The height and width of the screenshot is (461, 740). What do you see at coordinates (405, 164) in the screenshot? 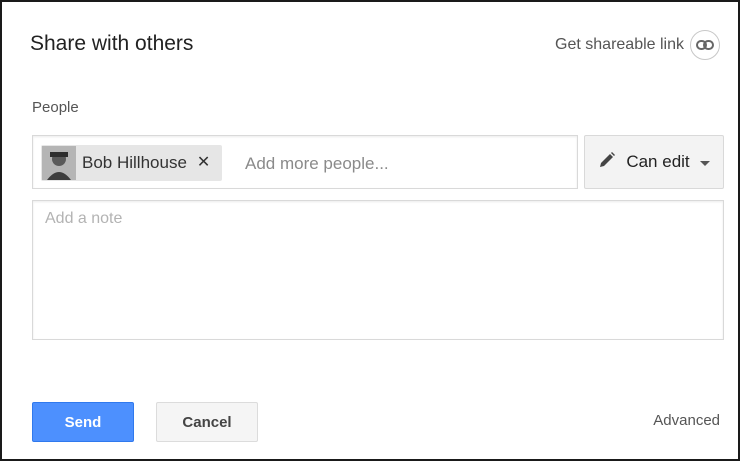
I see `add-people-input` at bounding box center [405, 164].